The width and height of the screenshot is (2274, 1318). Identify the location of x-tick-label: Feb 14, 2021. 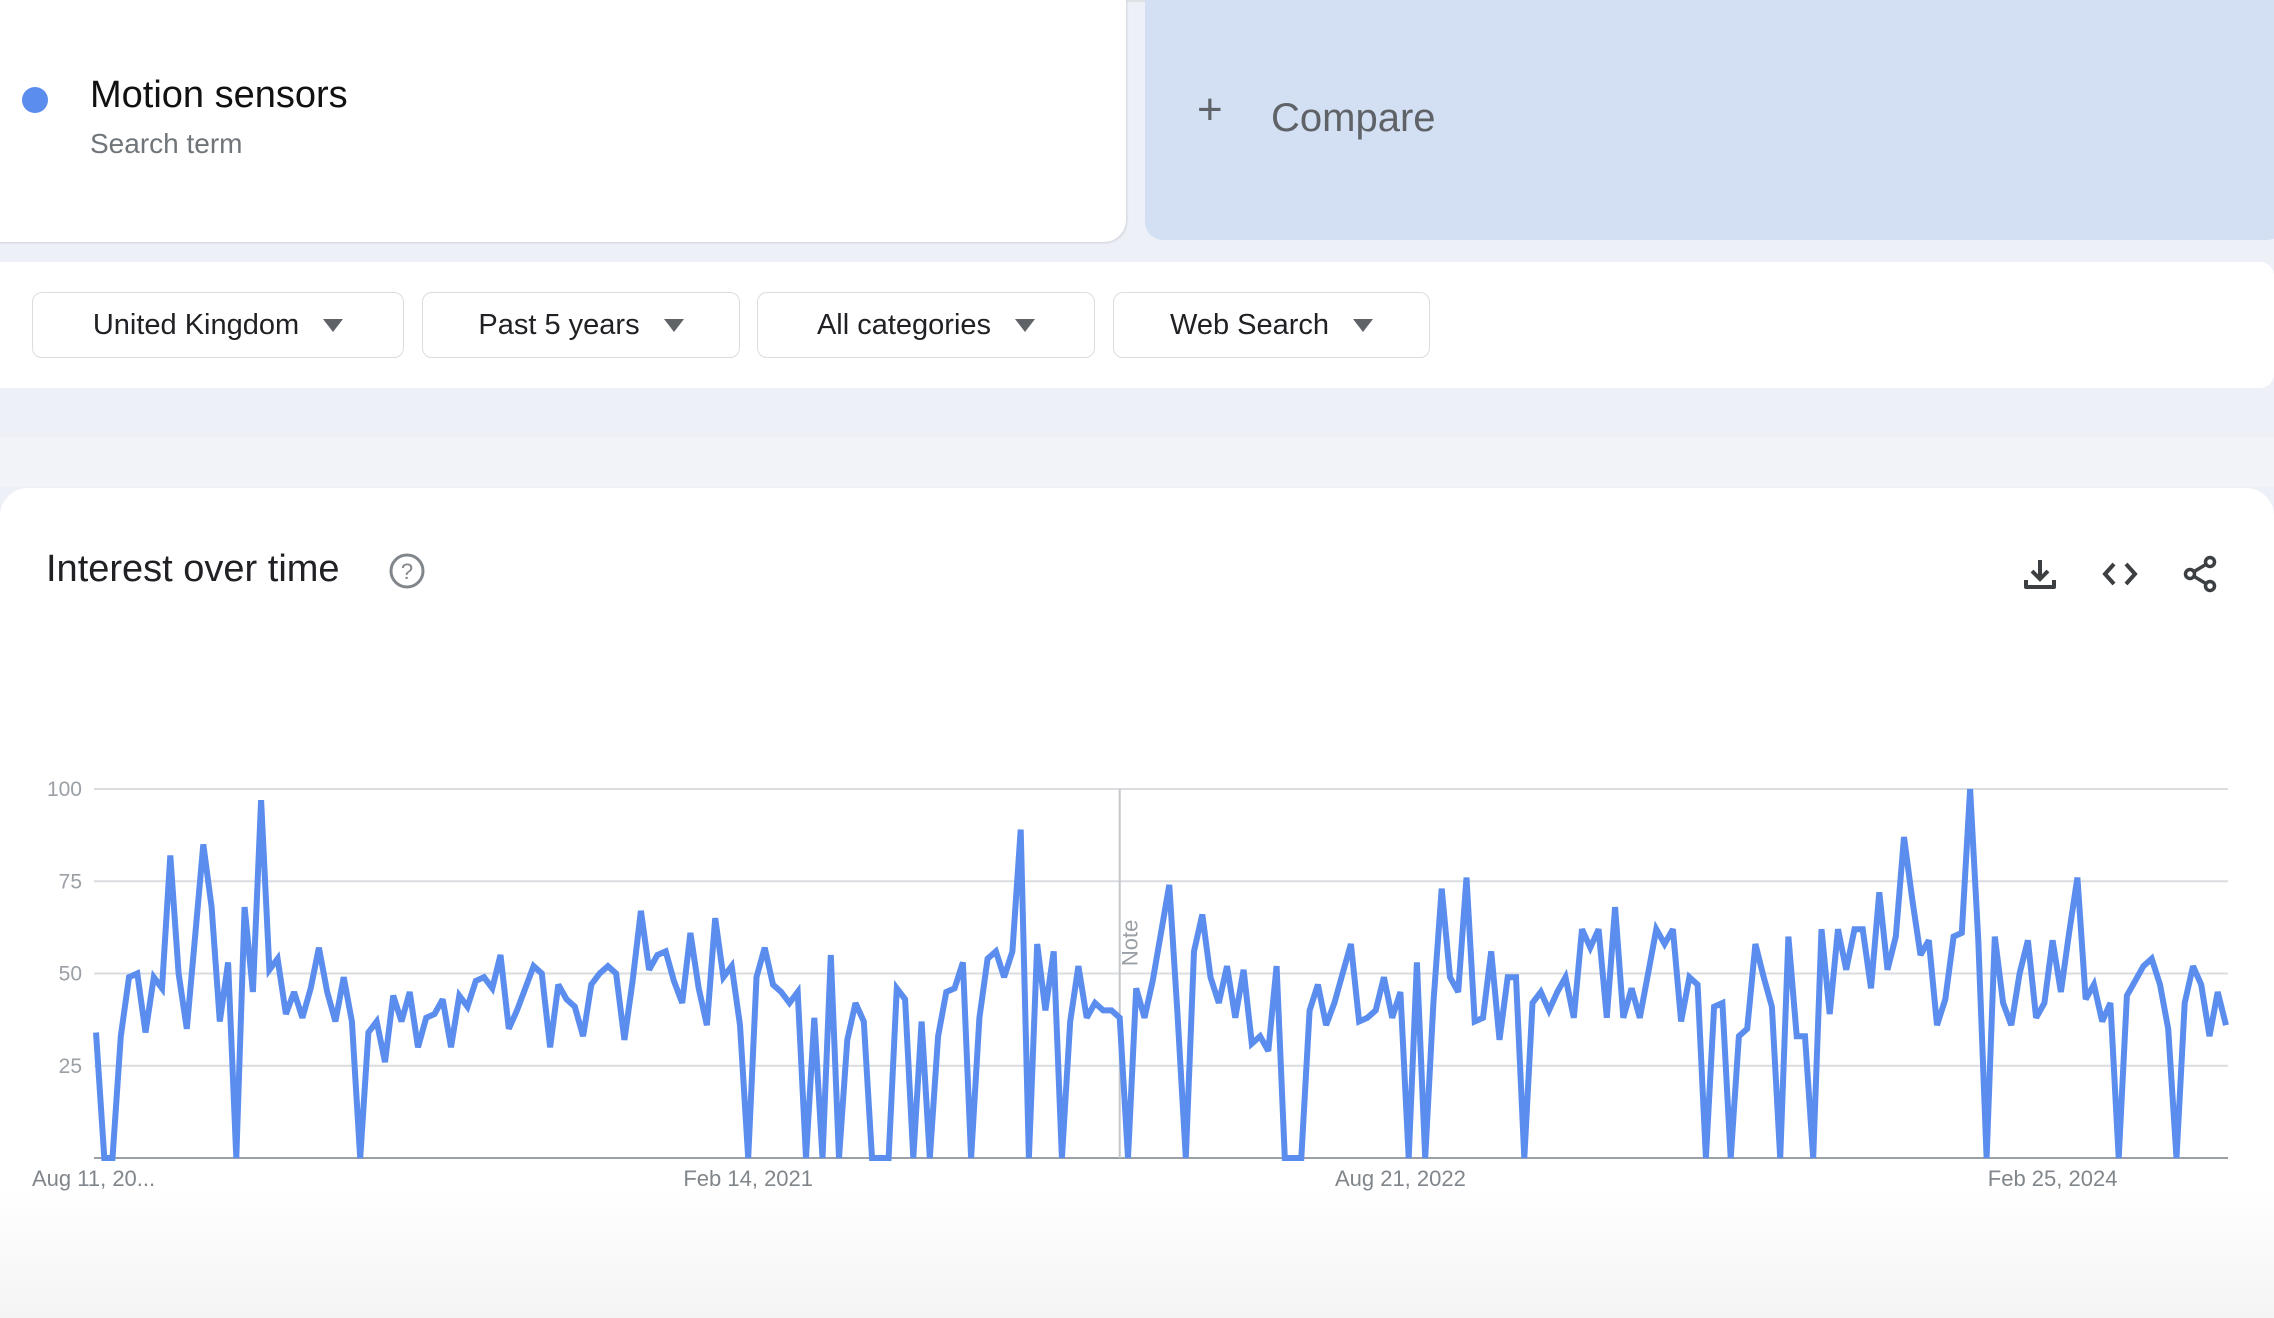
(748, 1178).